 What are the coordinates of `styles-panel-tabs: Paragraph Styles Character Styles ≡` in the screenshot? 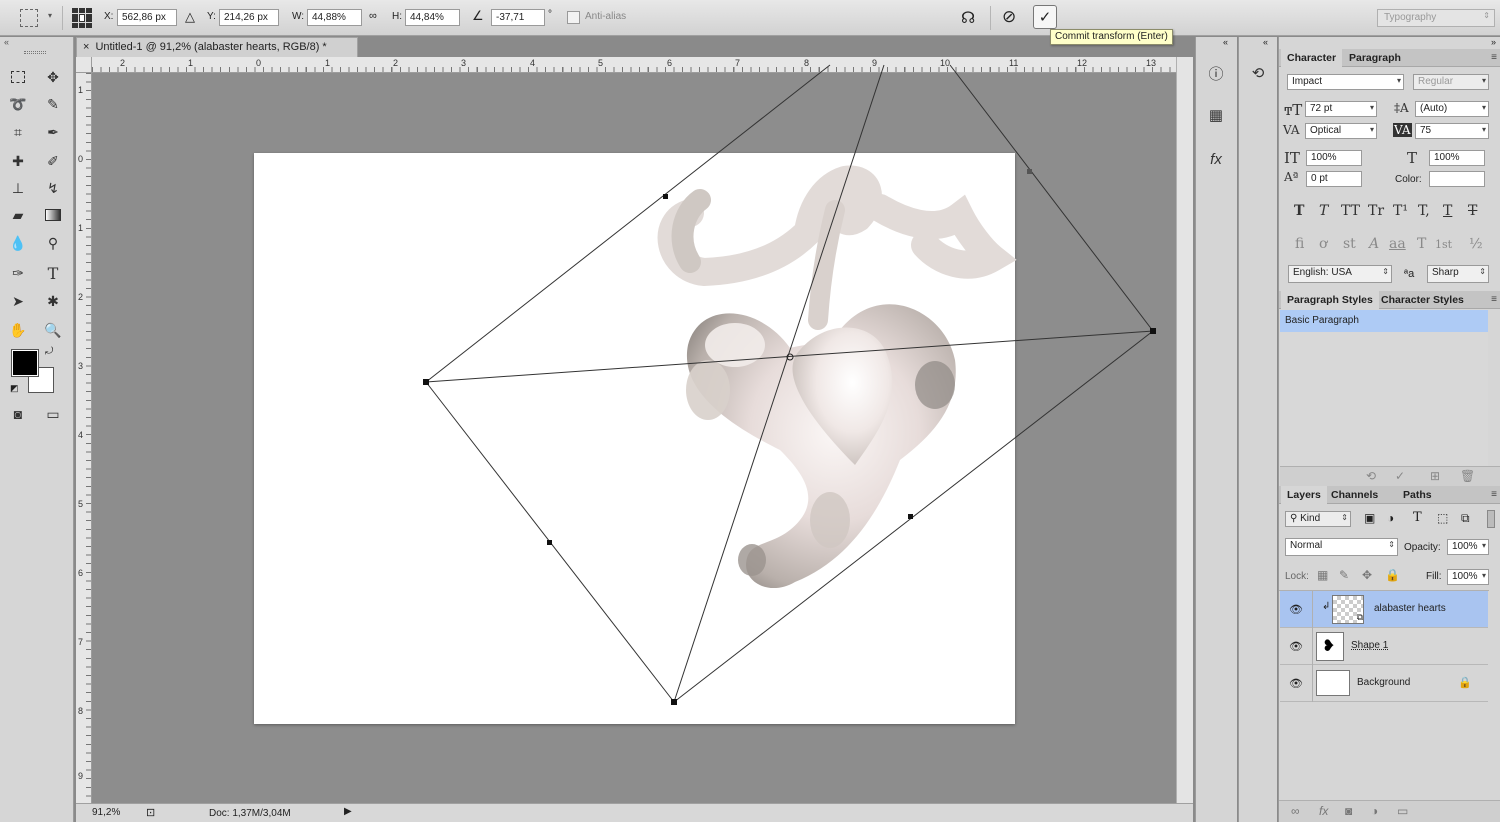 It's located at (1389, 300).